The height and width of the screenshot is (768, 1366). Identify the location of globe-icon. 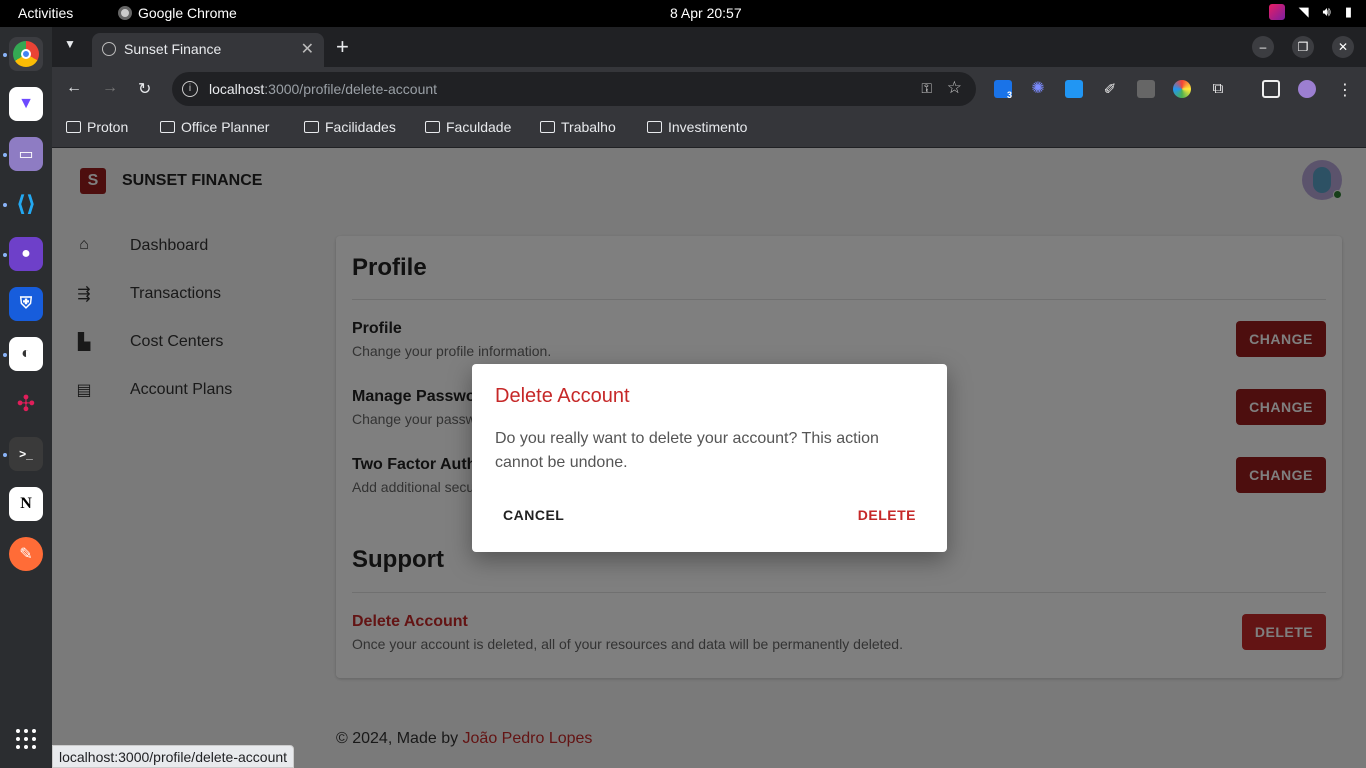
(109, 49).